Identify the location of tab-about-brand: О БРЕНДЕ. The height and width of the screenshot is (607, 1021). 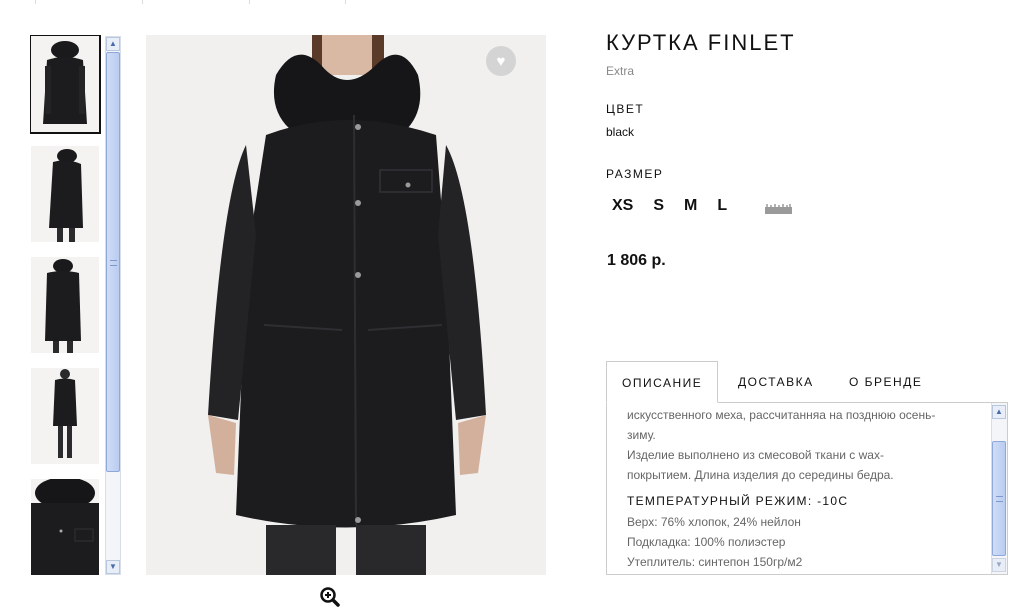
(885, 382).